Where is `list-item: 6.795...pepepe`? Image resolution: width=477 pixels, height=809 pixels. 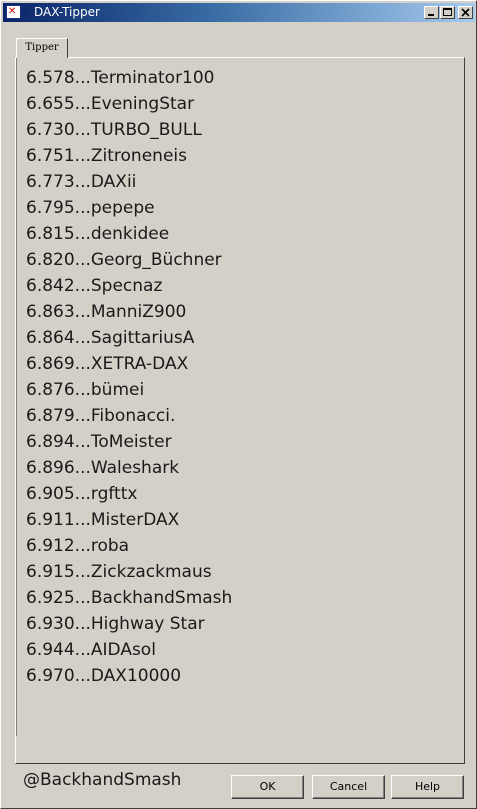
list-item: 6.795...pepepe is located at coordinates (90, 208).